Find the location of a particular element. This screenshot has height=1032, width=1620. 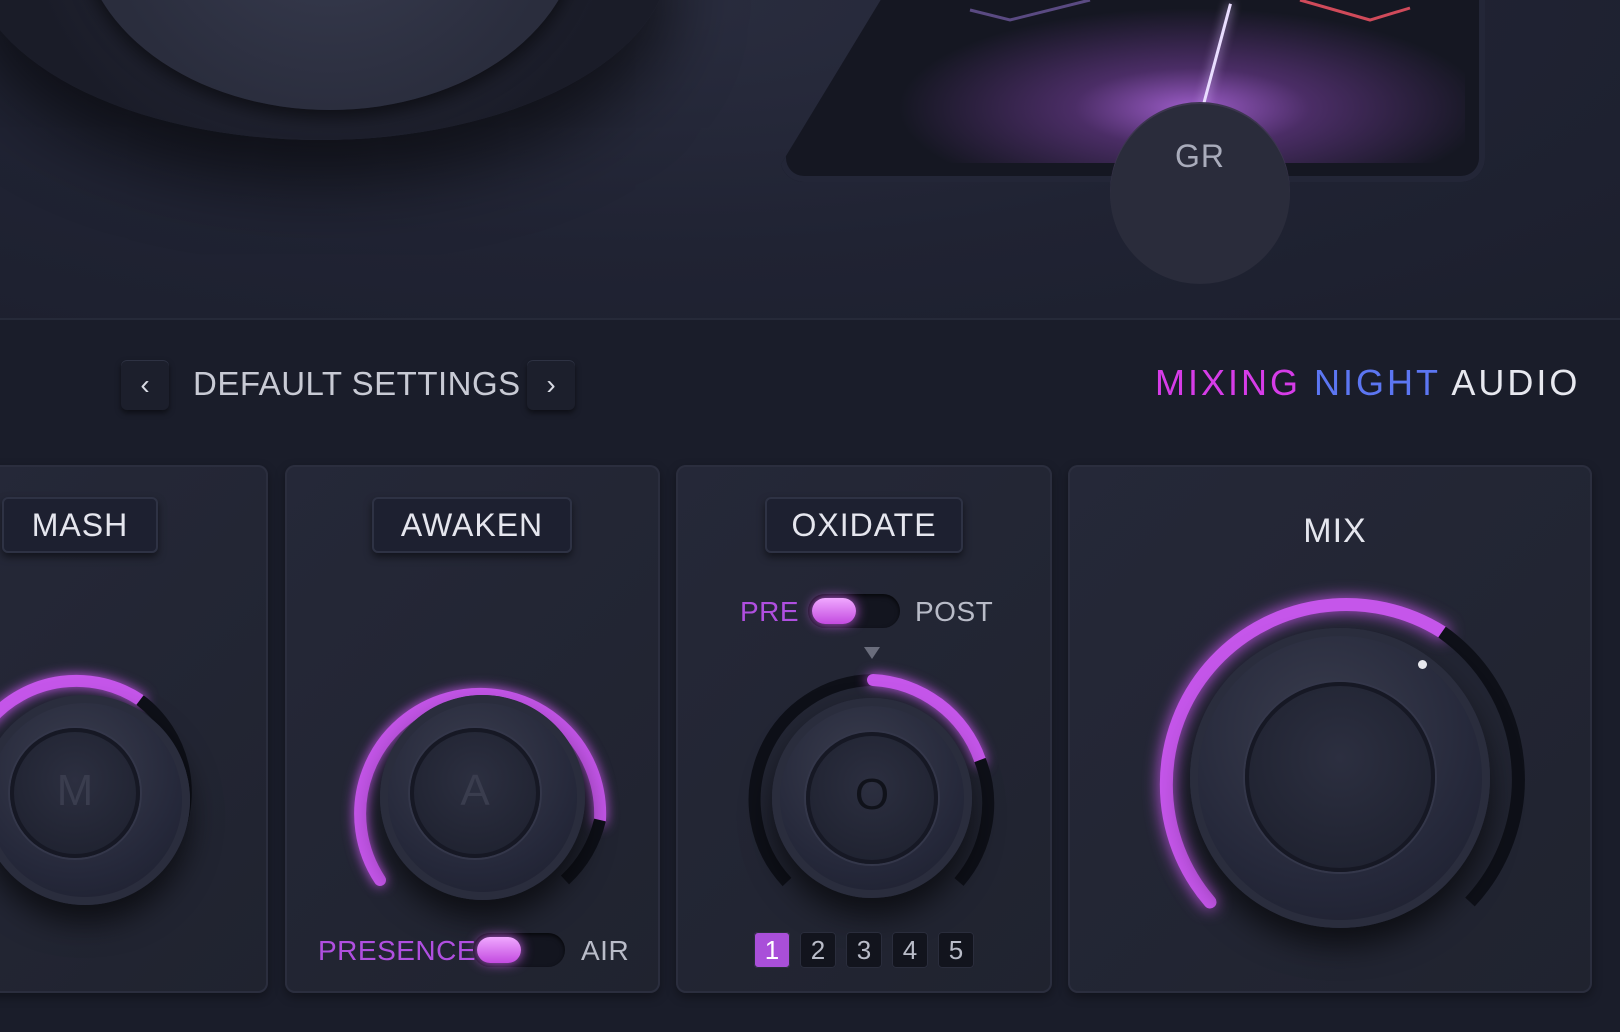

gr-badge is located at coordinates (1200, 194).